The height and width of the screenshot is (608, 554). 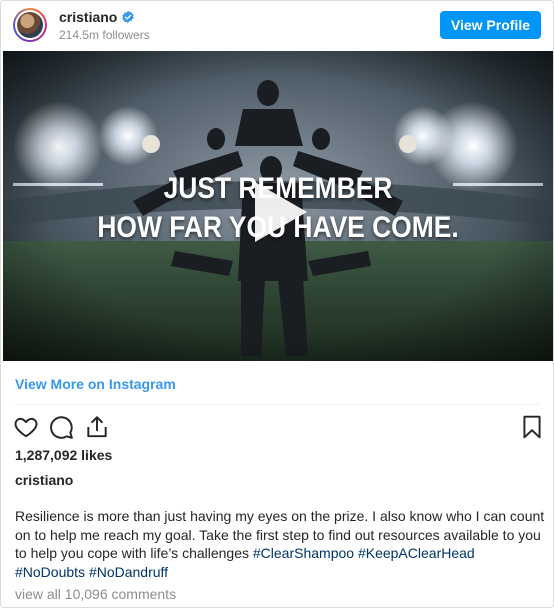 I want to click on hashtag-link: #NoDandruff, so click(x=128, y=572).